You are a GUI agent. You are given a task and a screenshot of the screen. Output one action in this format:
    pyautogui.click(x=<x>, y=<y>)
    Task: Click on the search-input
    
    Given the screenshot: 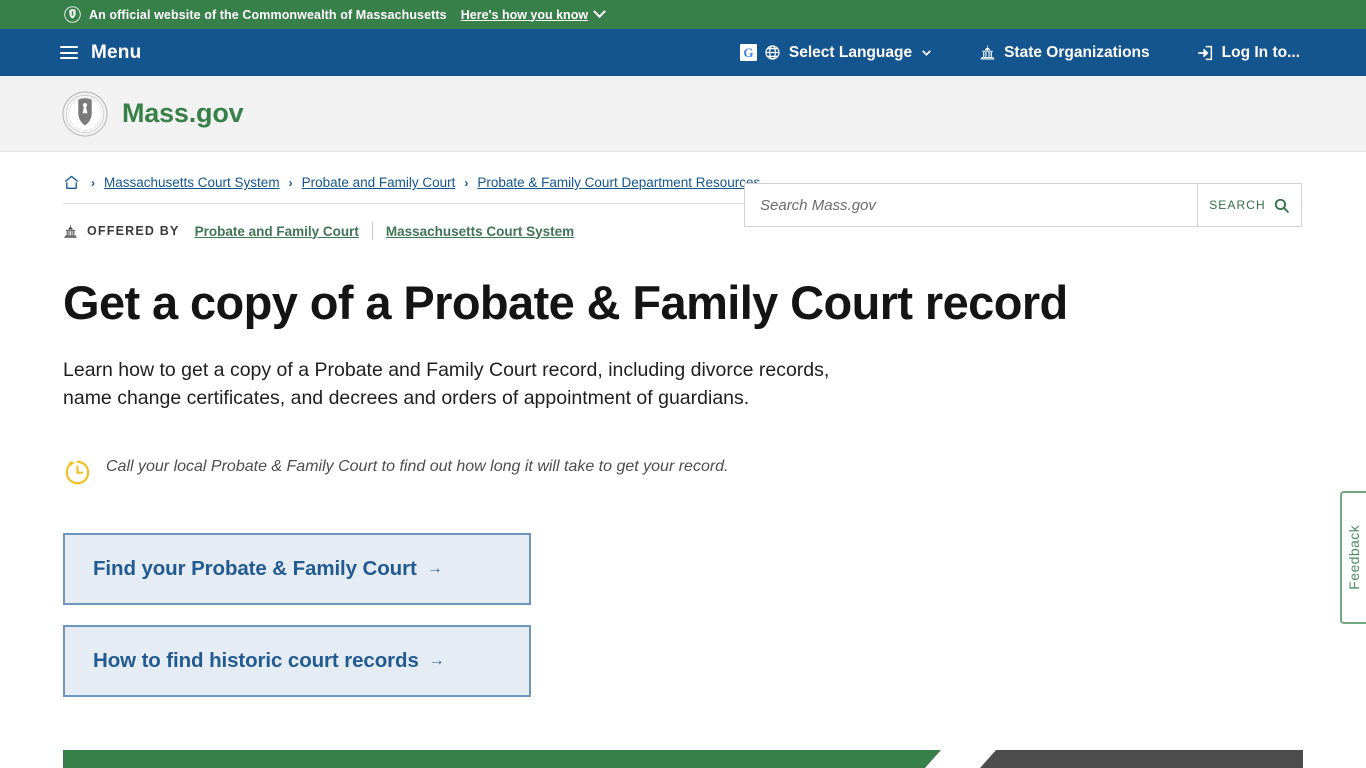 What is the action you would take?
    pyautogui.click(x=970, y=205)
    